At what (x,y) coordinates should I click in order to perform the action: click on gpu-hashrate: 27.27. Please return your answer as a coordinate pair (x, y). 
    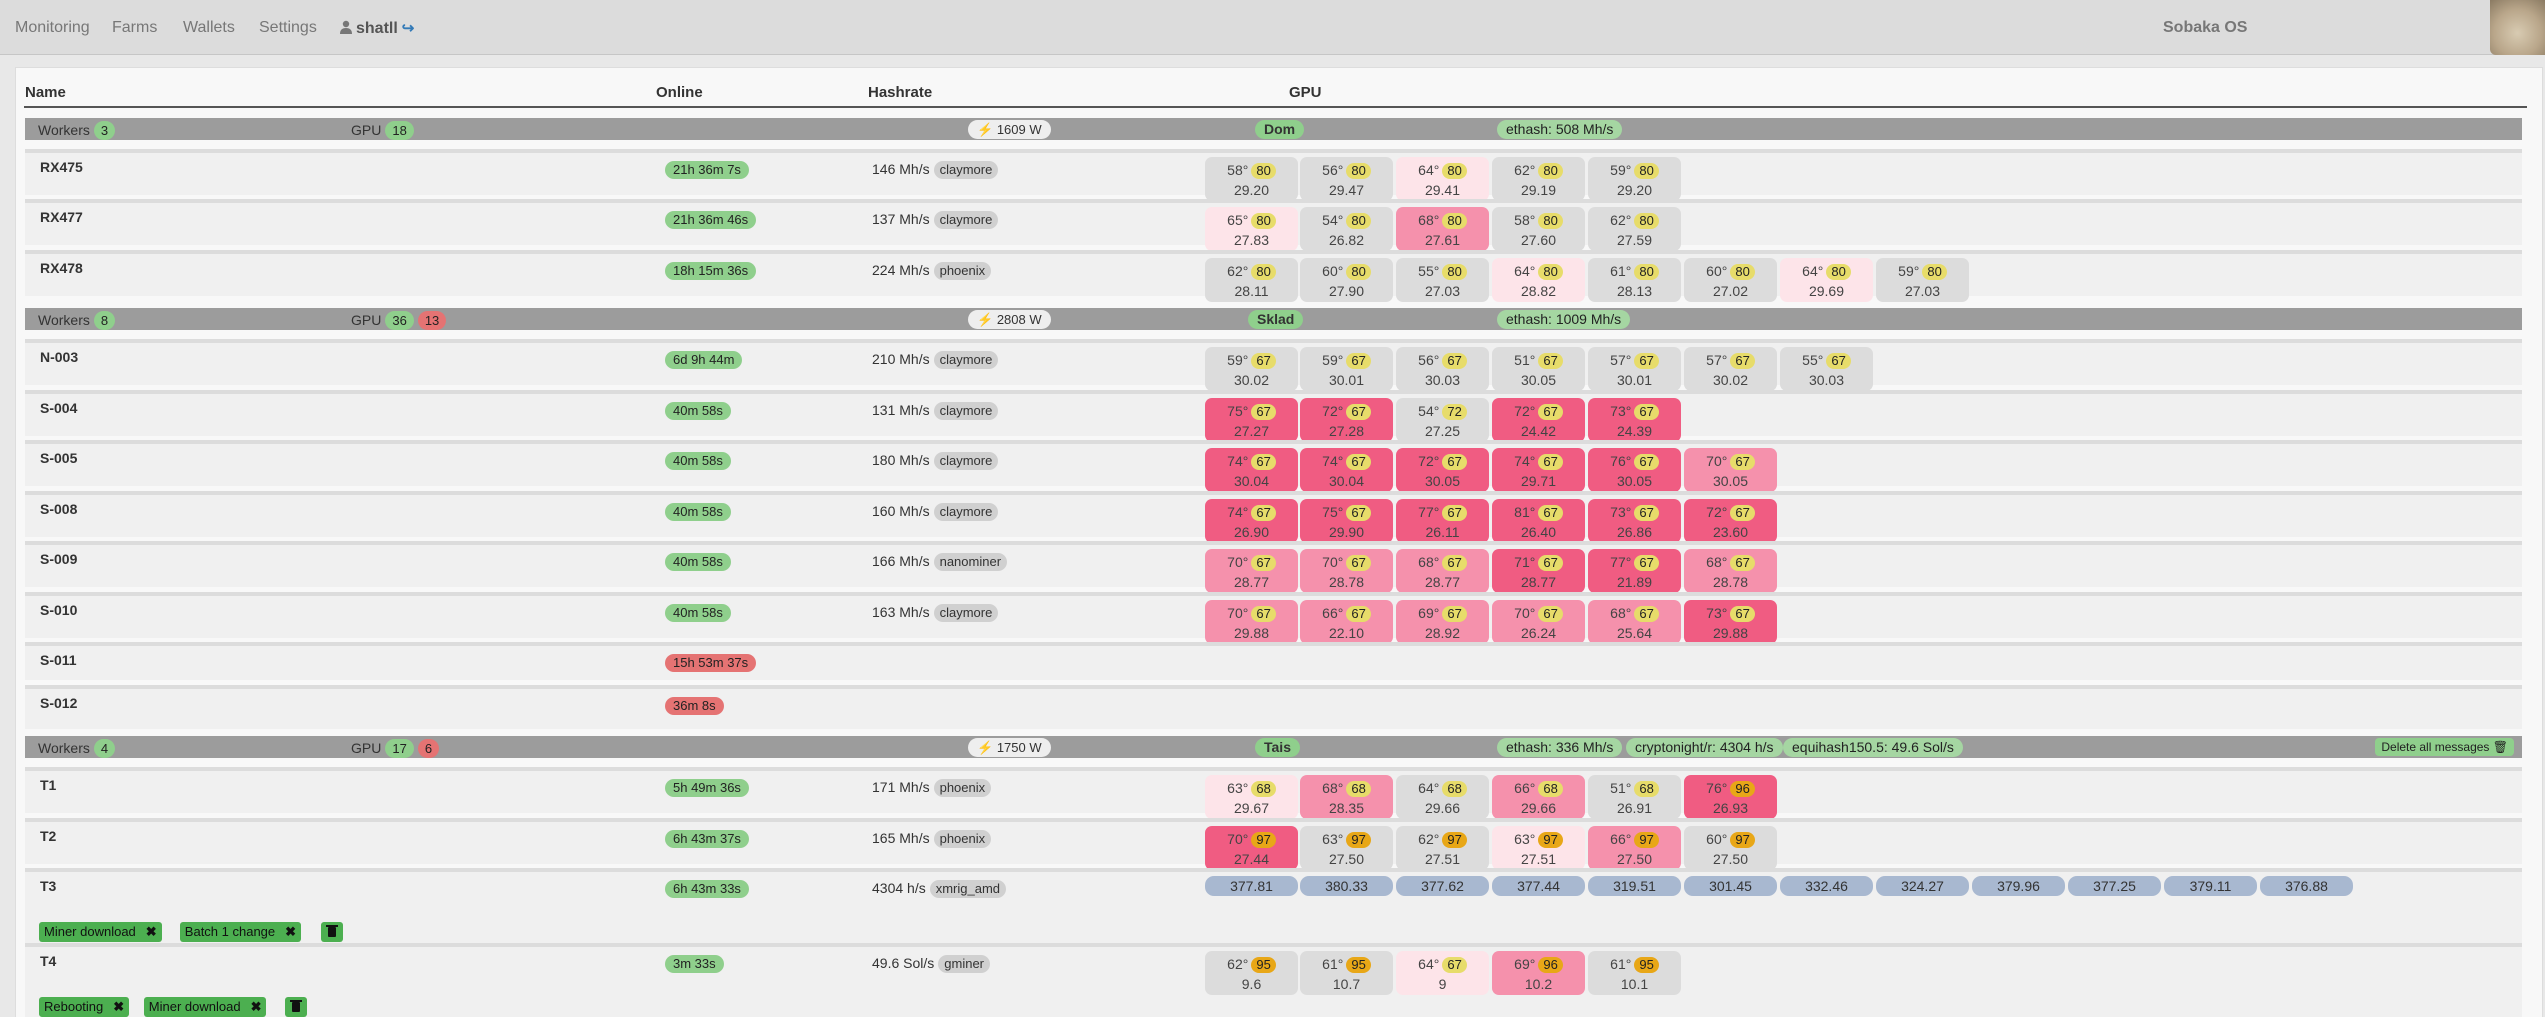
    Looking at the image, I should click on (1251, 431).